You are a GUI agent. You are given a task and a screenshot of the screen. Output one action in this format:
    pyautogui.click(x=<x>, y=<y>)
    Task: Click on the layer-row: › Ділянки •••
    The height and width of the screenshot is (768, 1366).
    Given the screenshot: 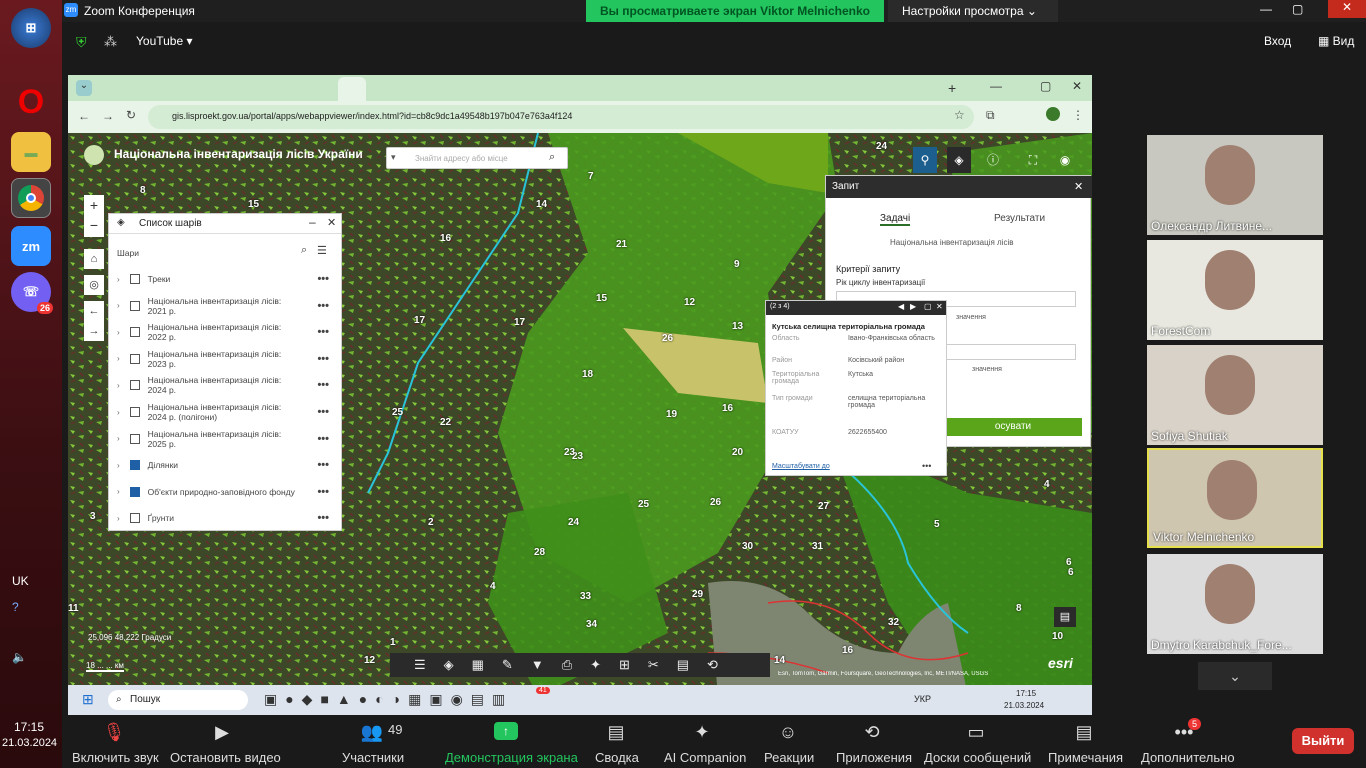 What is the action you would take?
    pyautogui.click(x=227, y=465)
    